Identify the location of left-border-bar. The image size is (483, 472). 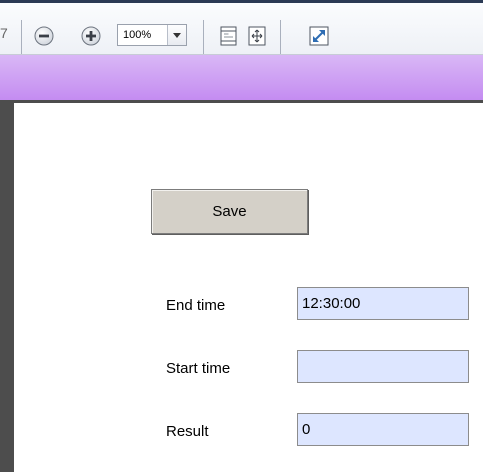
(7, 287).